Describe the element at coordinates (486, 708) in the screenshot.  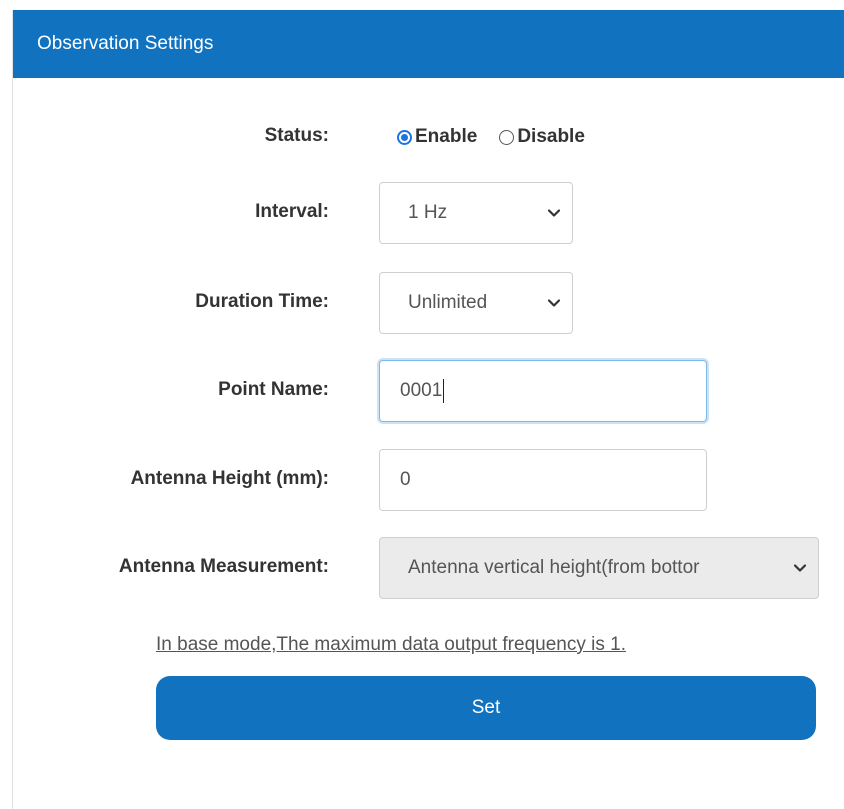
I see `set-button: Set` at that location.